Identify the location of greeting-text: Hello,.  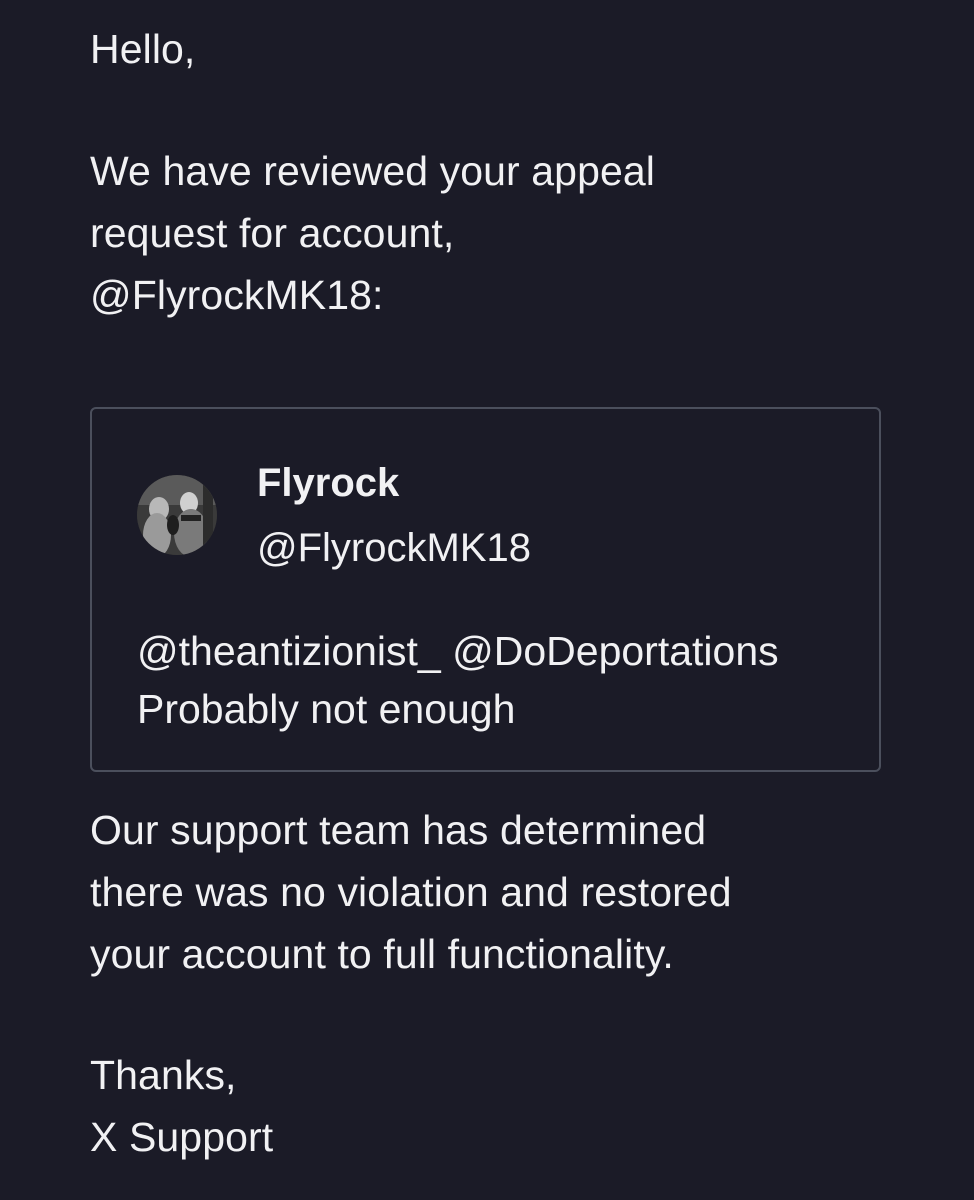
(142, 49).